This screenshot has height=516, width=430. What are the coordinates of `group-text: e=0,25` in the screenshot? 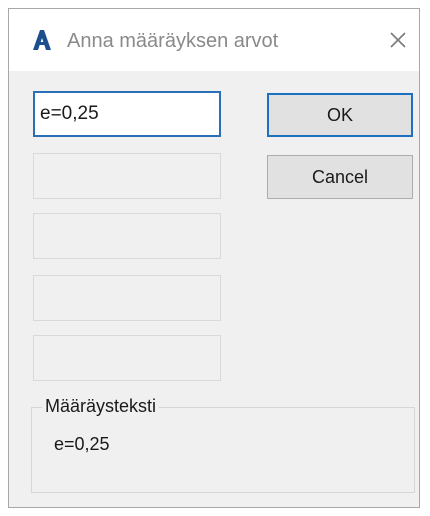 It's located at (82, 444).